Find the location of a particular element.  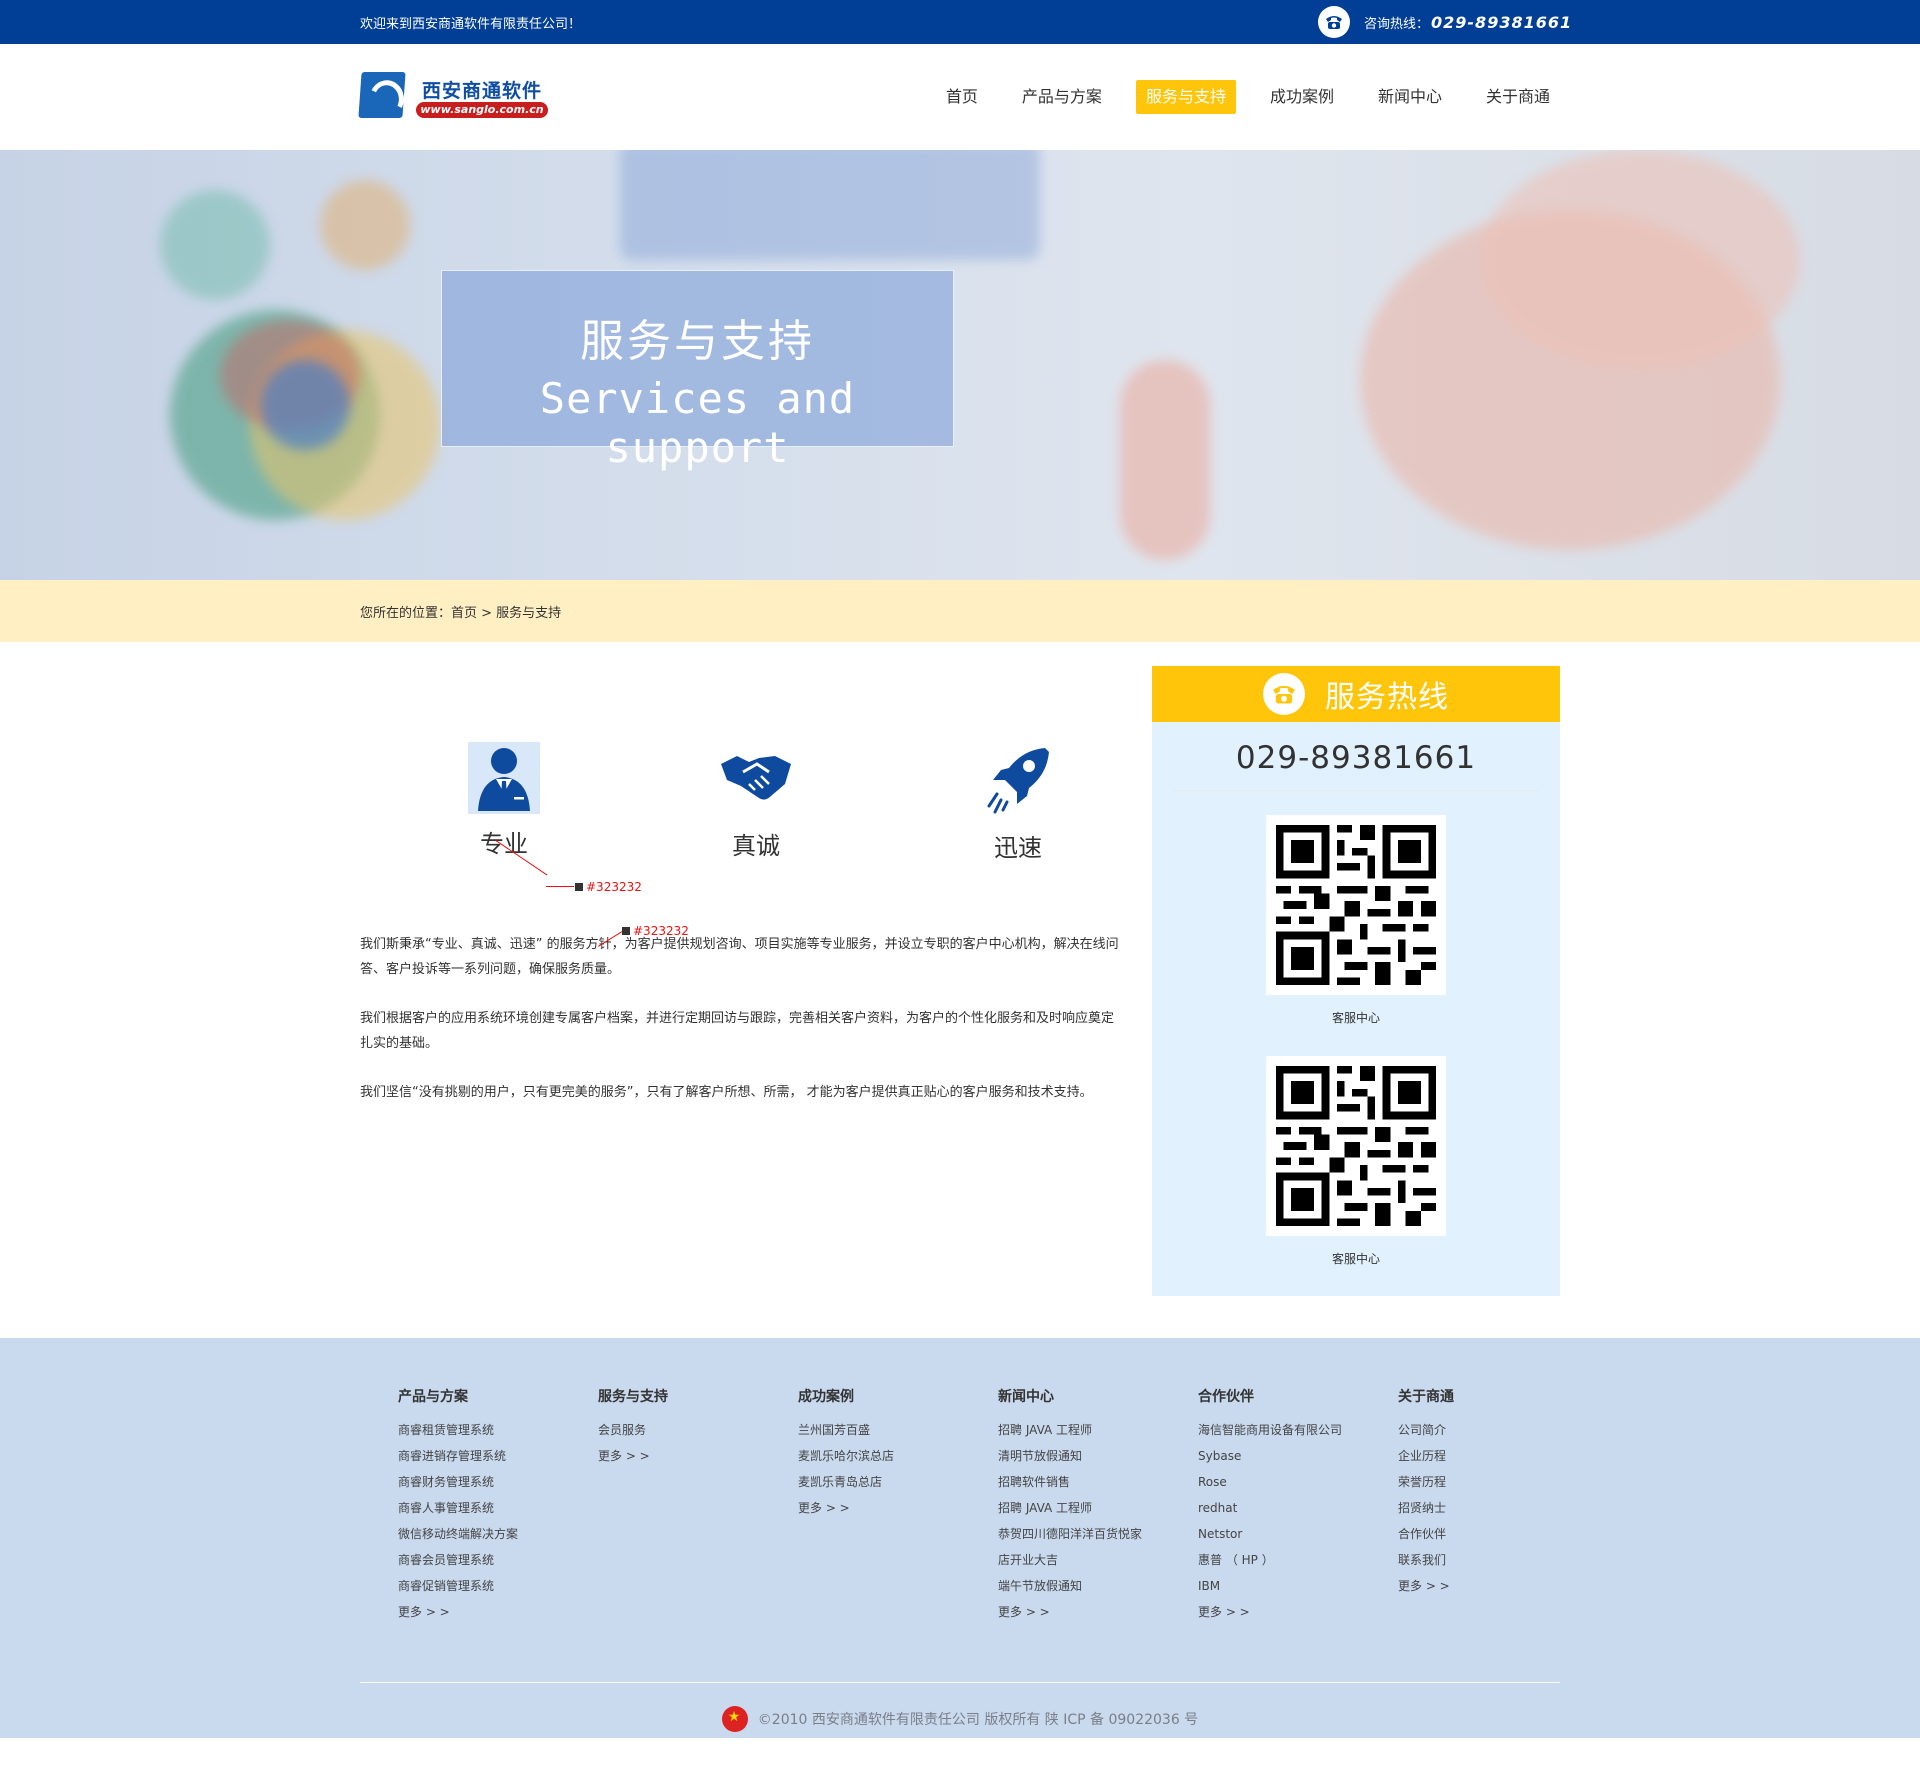

annotation-line is located at coordinates (560, 886).